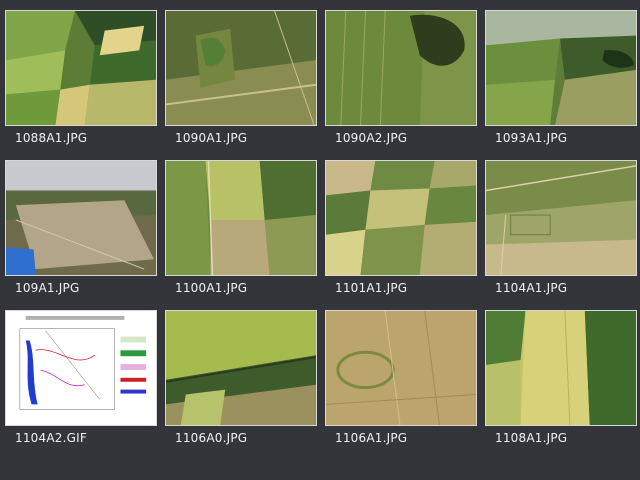 Image resolution: width=640 pixels, height=480 pixels. What do you see at coordinates (211, 288) in the screenshot?
I see `thumbnail-filename: 1100A1.JPG` at bounding box center [211, 288].